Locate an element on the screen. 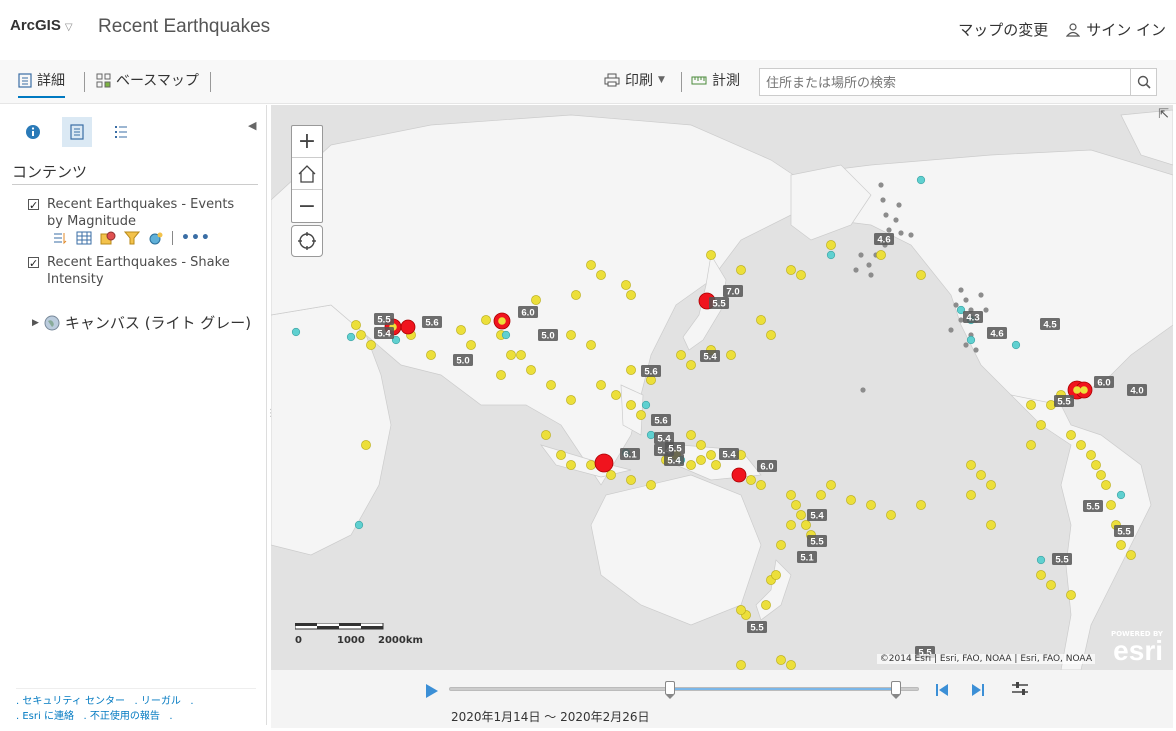 The width and height of the screenshot is (1176, 731). basemap-layer-item: ▶ キャンバス (ライト グレー) is located at coordinates (141, 322).